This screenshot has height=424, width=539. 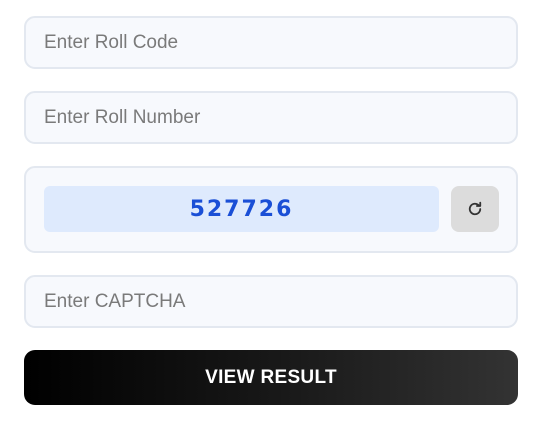 I want to click on captcha-input, so click(x=271, y=301).